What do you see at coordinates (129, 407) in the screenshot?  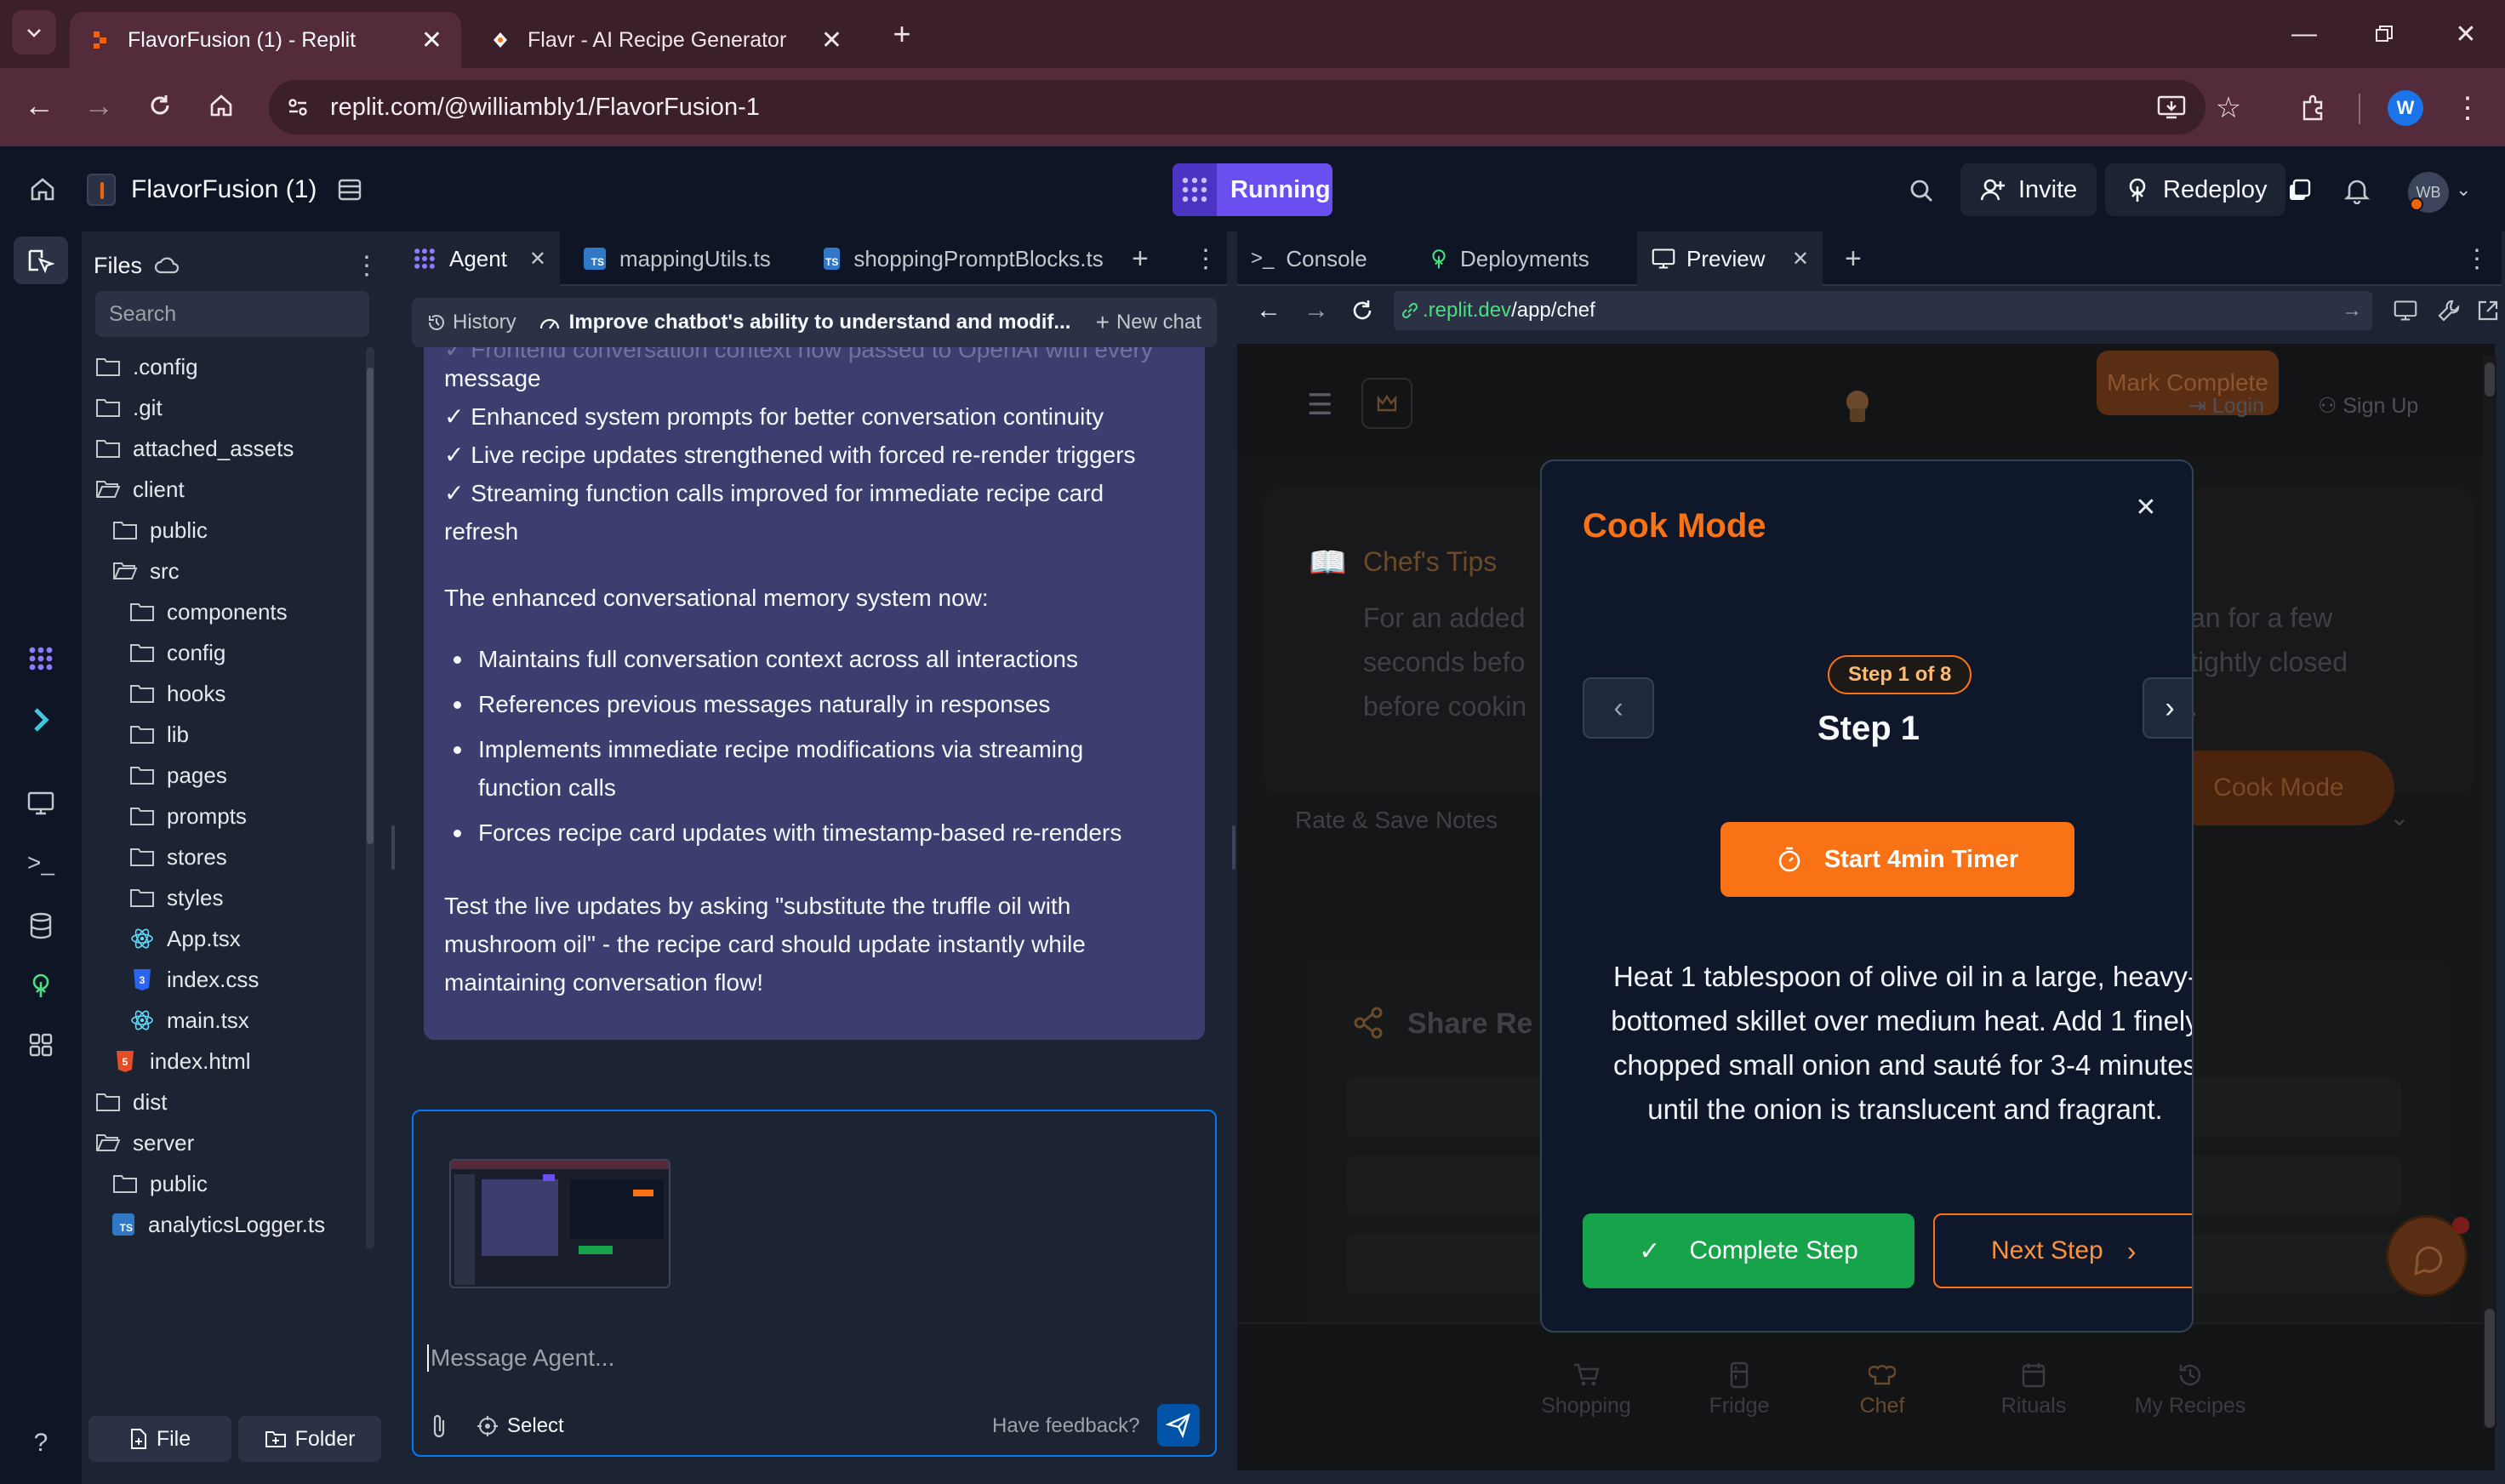 I see `file-tree-item: .git` at bounding box center [129, 407].